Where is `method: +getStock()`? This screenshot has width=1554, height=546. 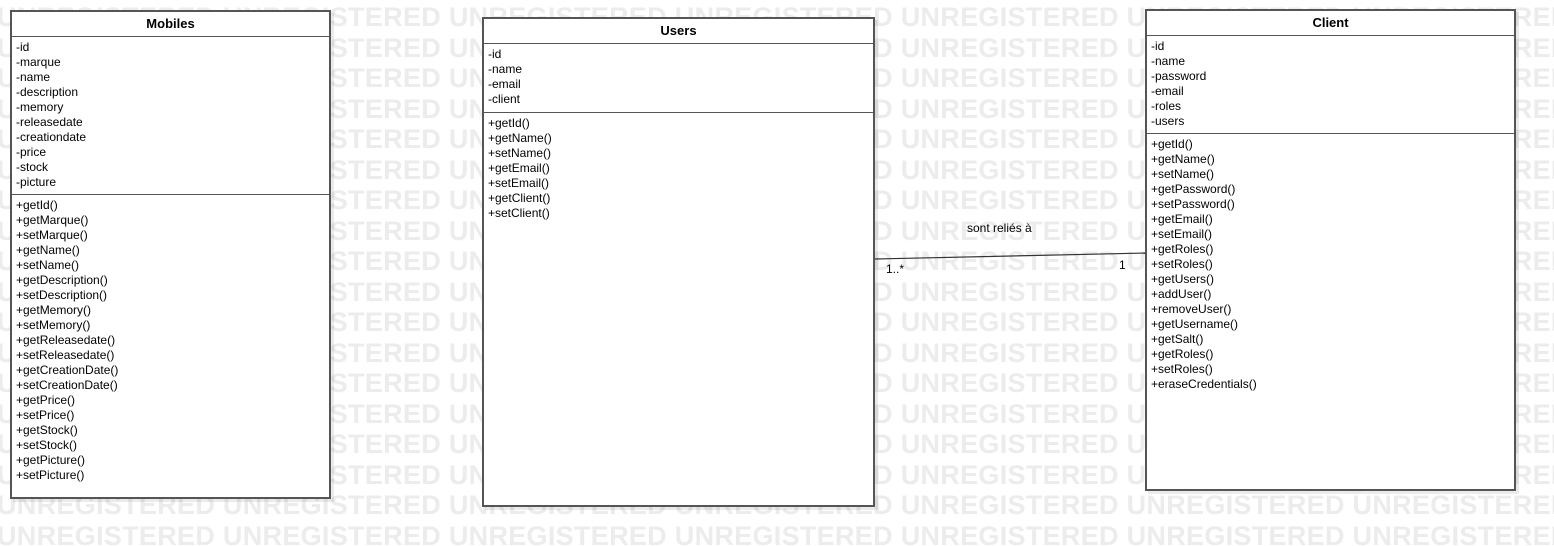
method: +getStock() is located at coordinates (47, 430).